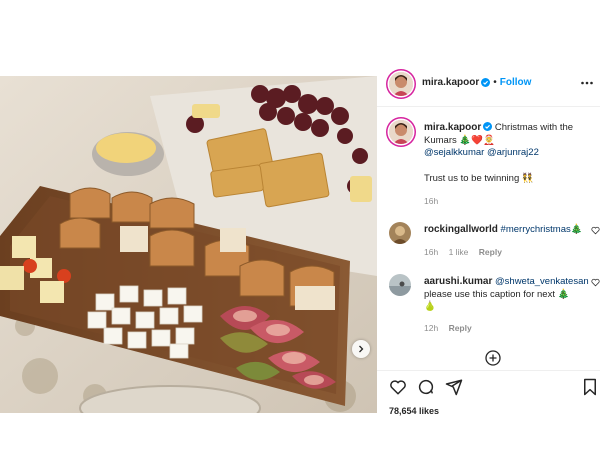  Describe the element at coordinates (452, 127) in the screenshot. I see `caption-username: mira.kapoor` at that location.